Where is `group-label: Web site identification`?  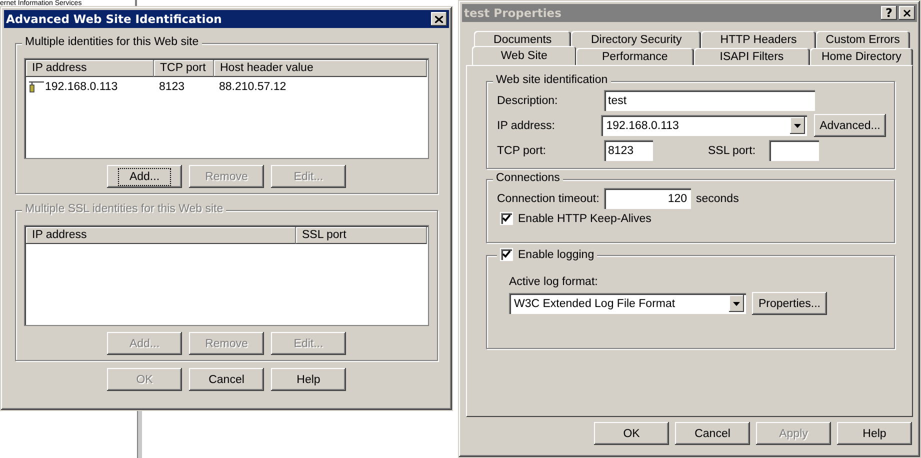
group-label: Web site identification is located at coordinates (552, 80).